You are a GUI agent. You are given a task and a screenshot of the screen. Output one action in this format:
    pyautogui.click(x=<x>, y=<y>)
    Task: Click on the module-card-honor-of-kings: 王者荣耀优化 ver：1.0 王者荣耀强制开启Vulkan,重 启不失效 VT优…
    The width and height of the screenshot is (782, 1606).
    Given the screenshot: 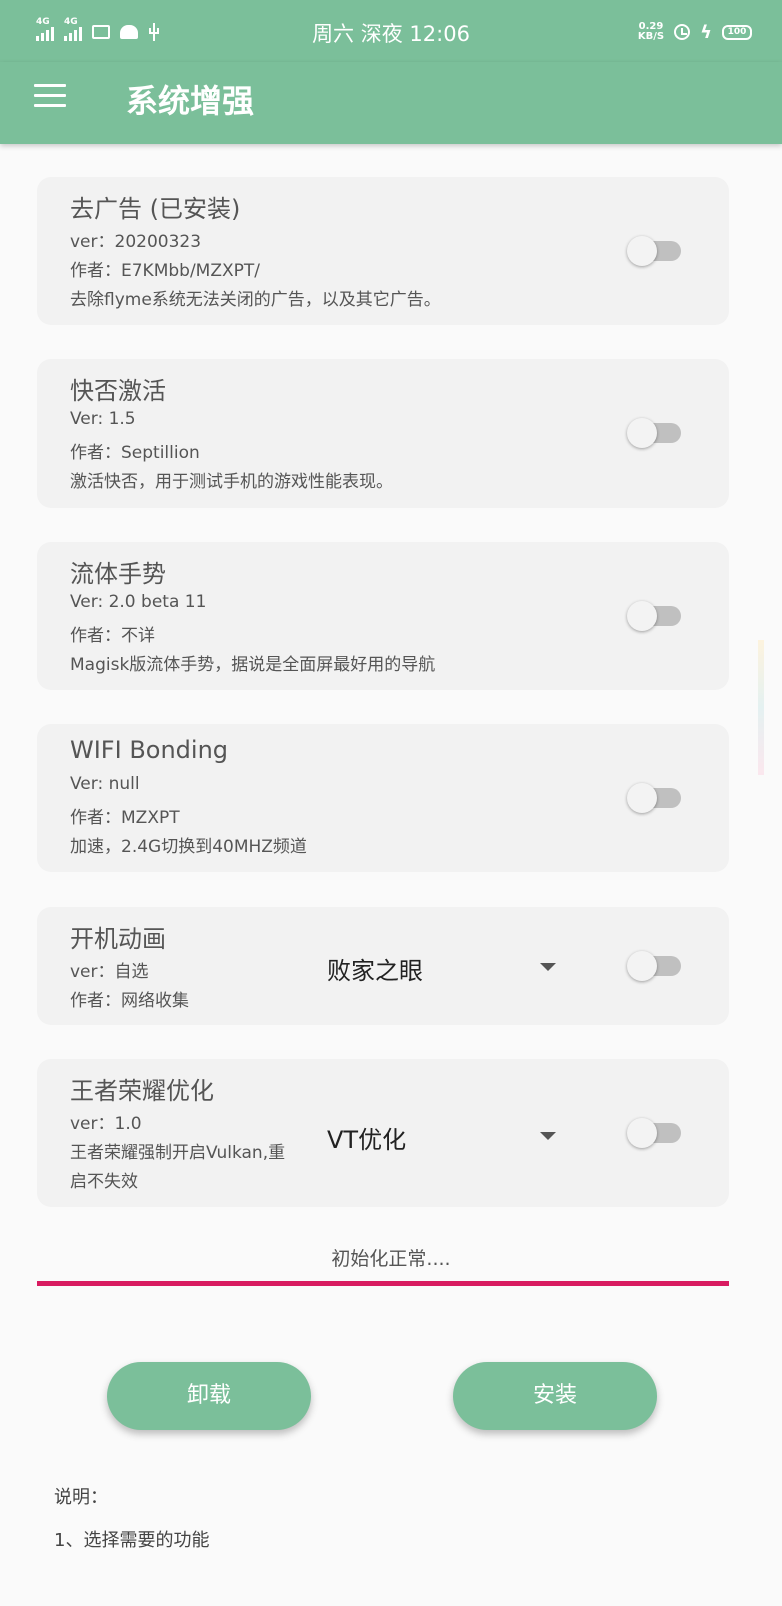 What is the action you would take?
    pyautogui.click(x=383, y=1133)
    